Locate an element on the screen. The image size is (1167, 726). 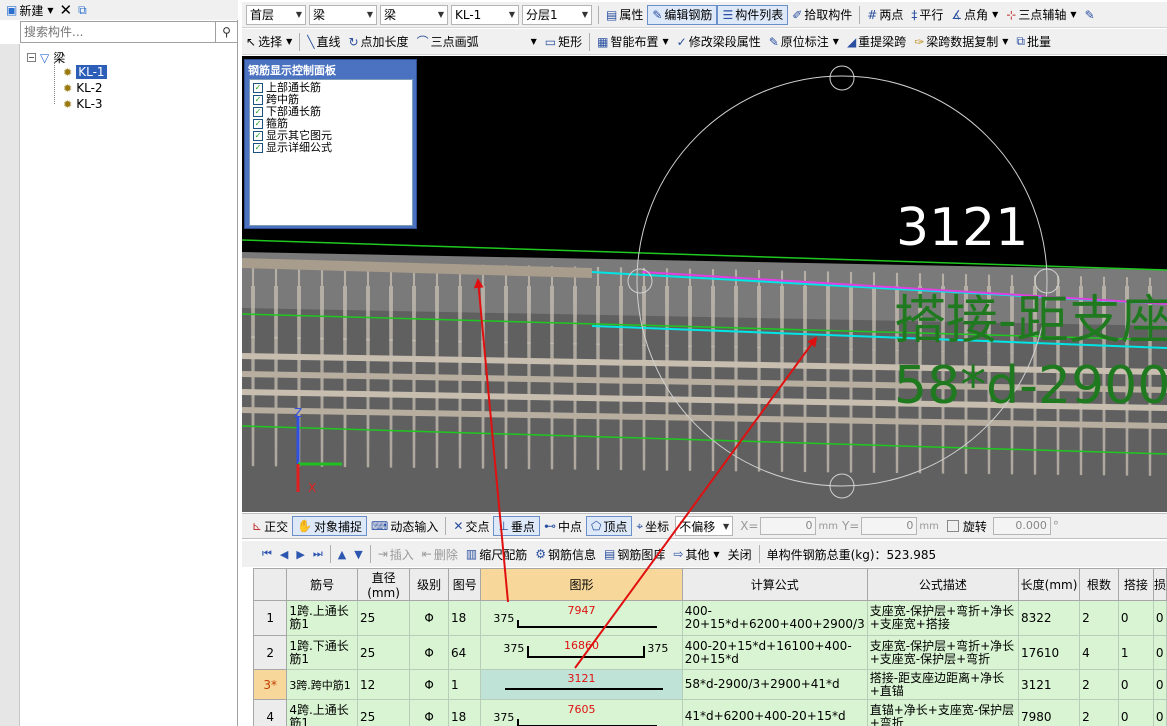
modify-beam-button: ✓ 修改梁段属性 is located at coordinates (719, 42).